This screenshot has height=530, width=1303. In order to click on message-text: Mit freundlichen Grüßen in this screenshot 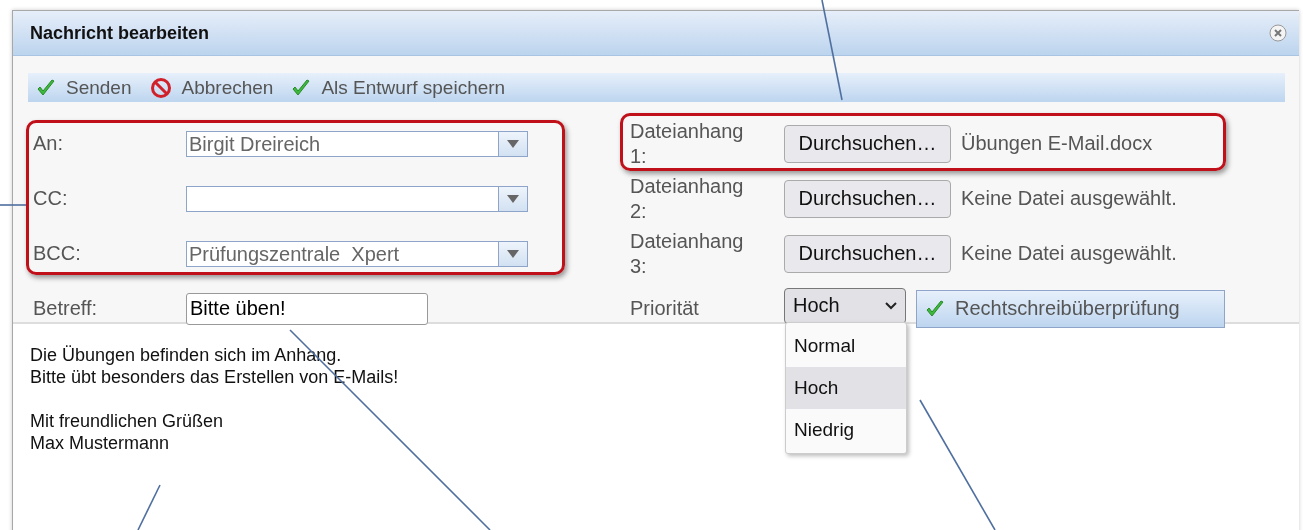, I will do `click(127, 421)`.